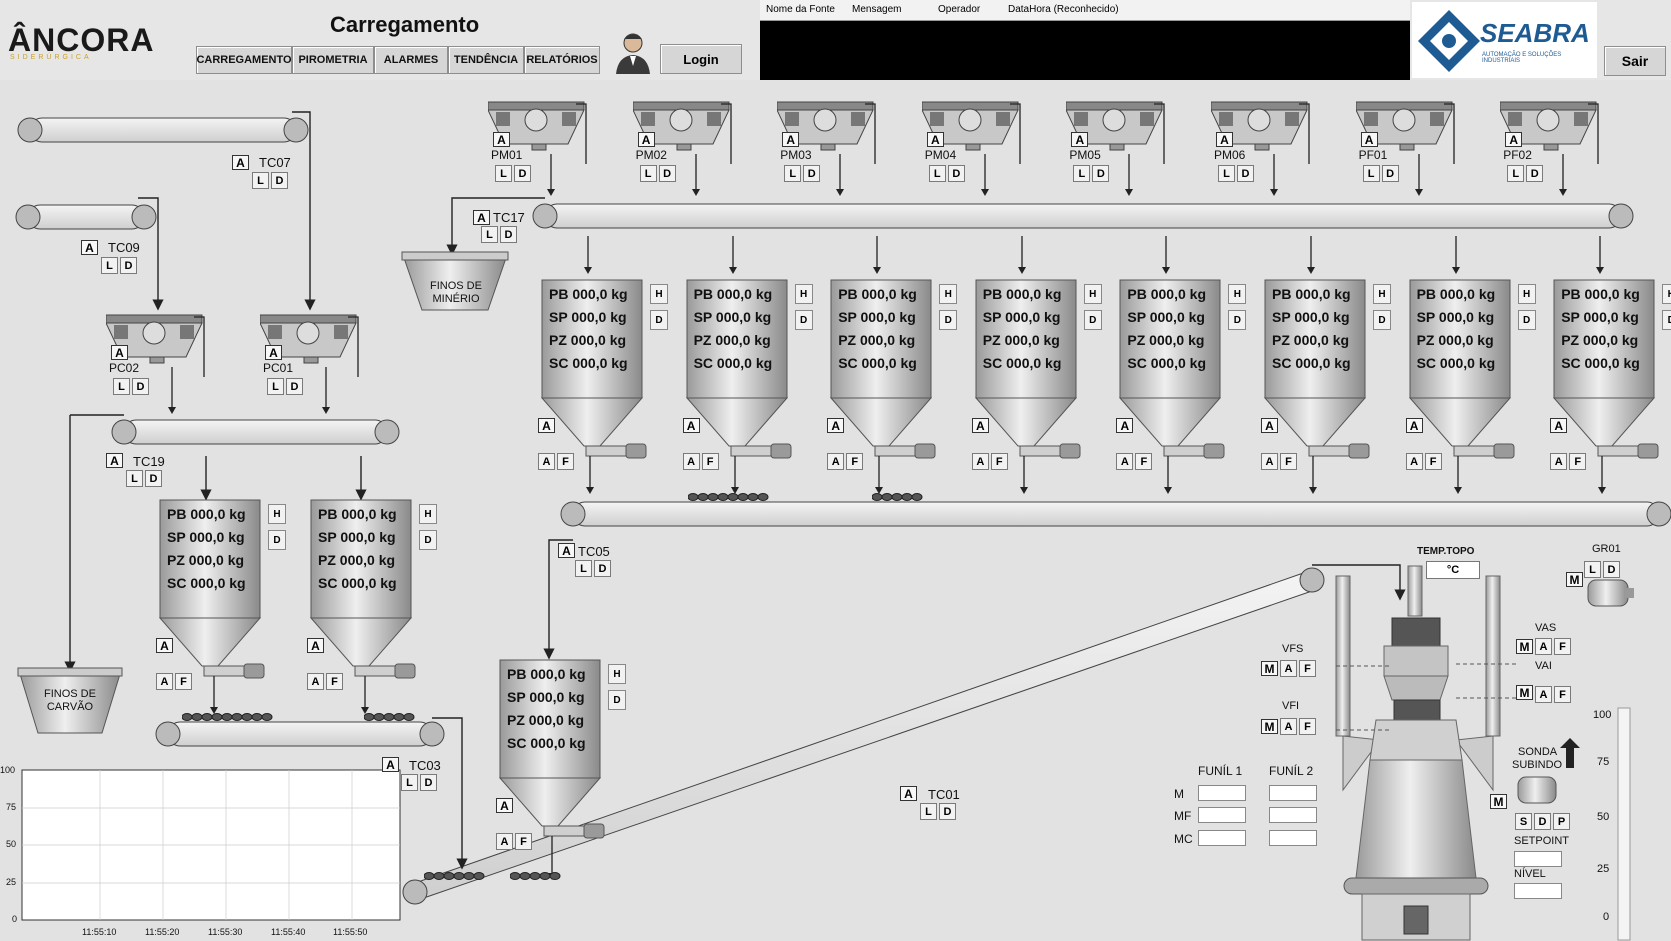  I want to click on screen-pm03-remote-button: D, so click(812, 173).